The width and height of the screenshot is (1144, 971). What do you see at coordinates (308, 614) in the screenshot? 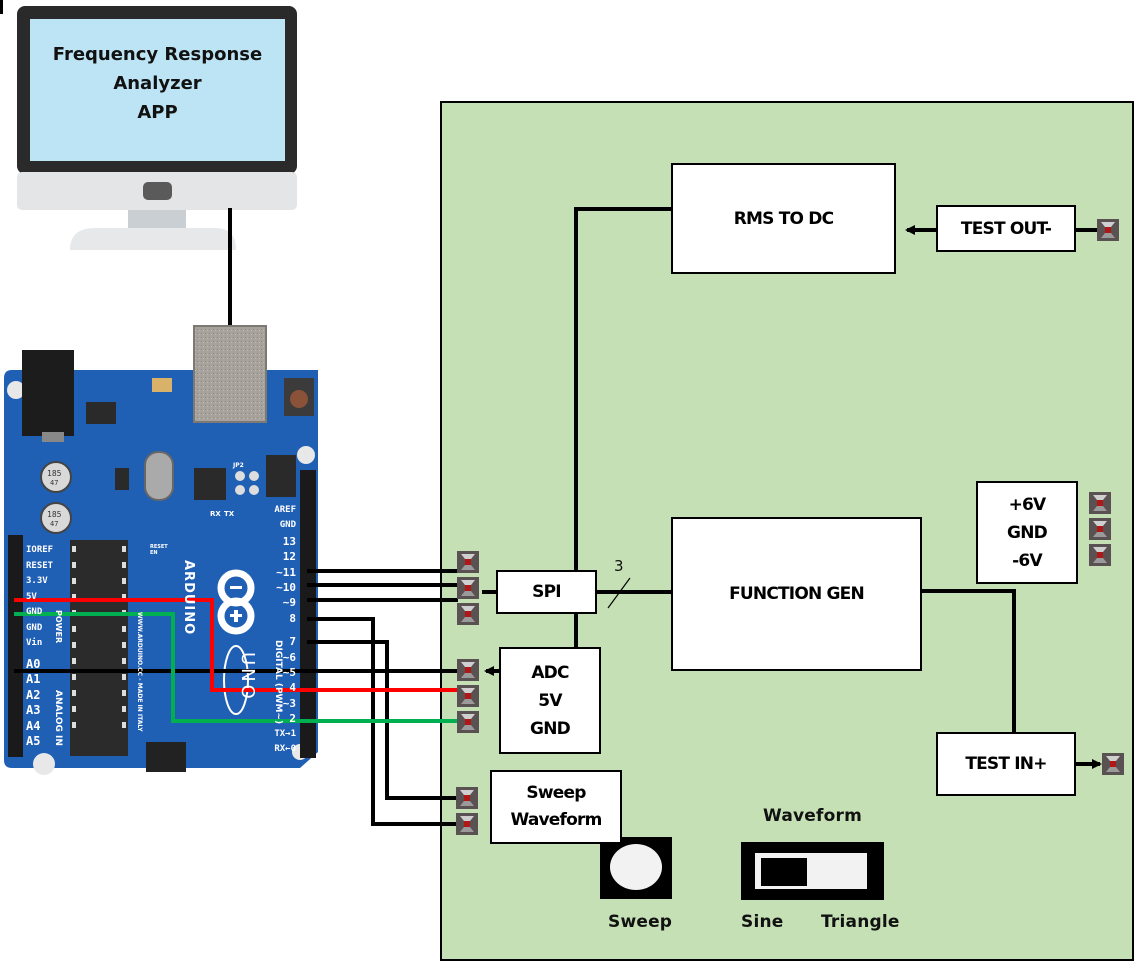
I see `digital-header` at bounding box center [308, 614].